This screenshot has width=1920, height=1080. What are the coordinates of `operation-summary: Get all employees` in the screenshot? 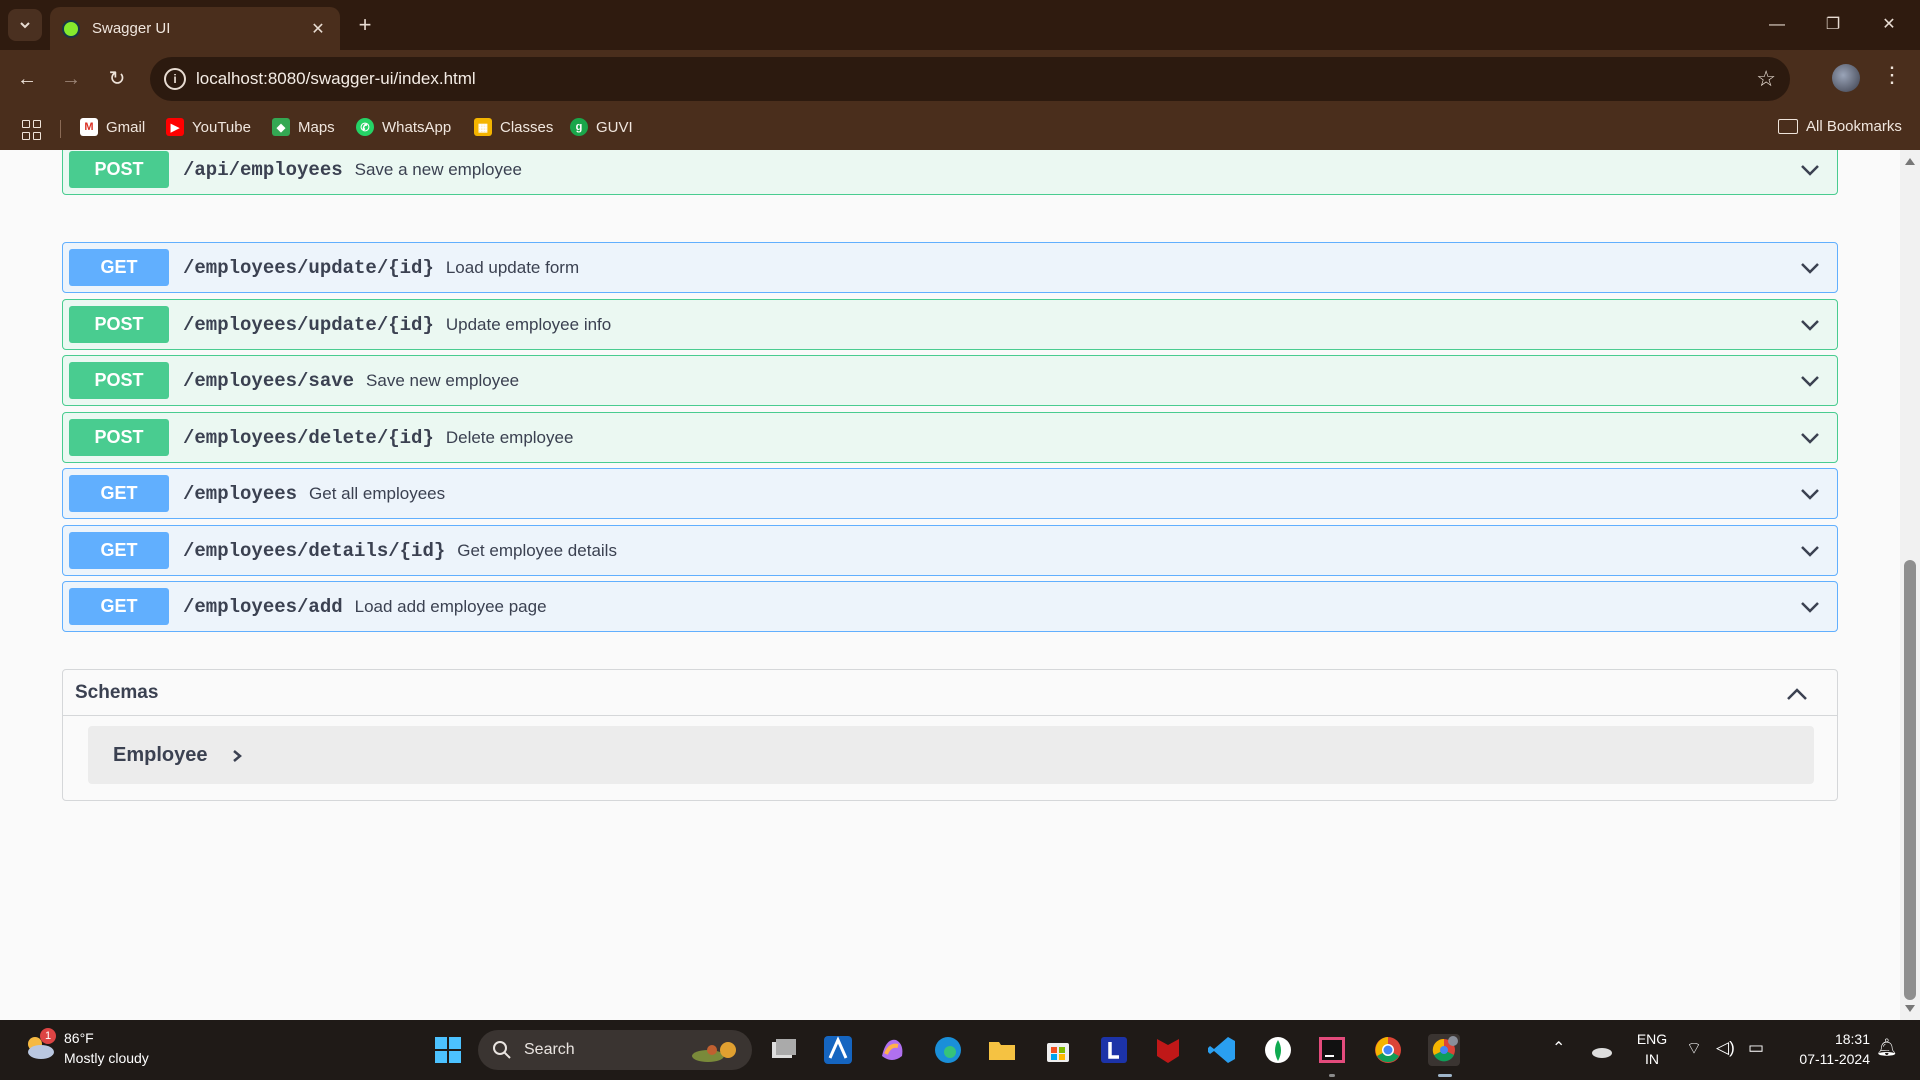 It's located at (377, 493).